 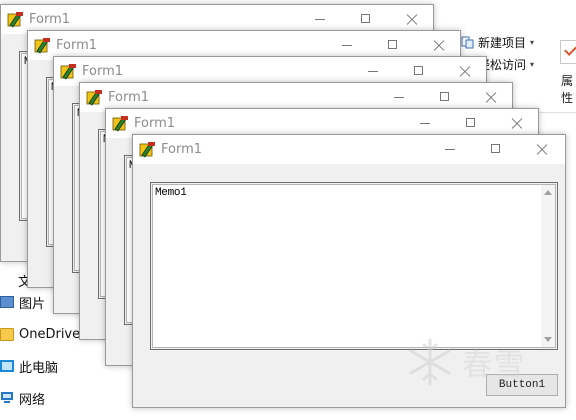 I want to click on maximize-button, so click(x=496, y=149).